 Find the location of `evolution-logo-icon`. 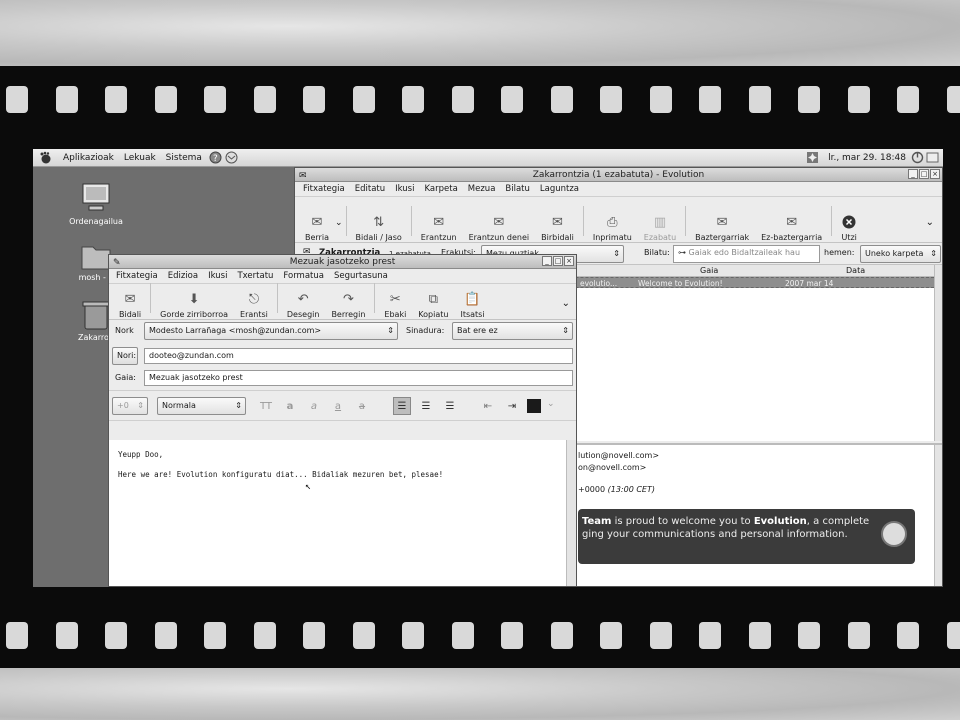

evolution-logo-icon is located at coordinates (894, 534).